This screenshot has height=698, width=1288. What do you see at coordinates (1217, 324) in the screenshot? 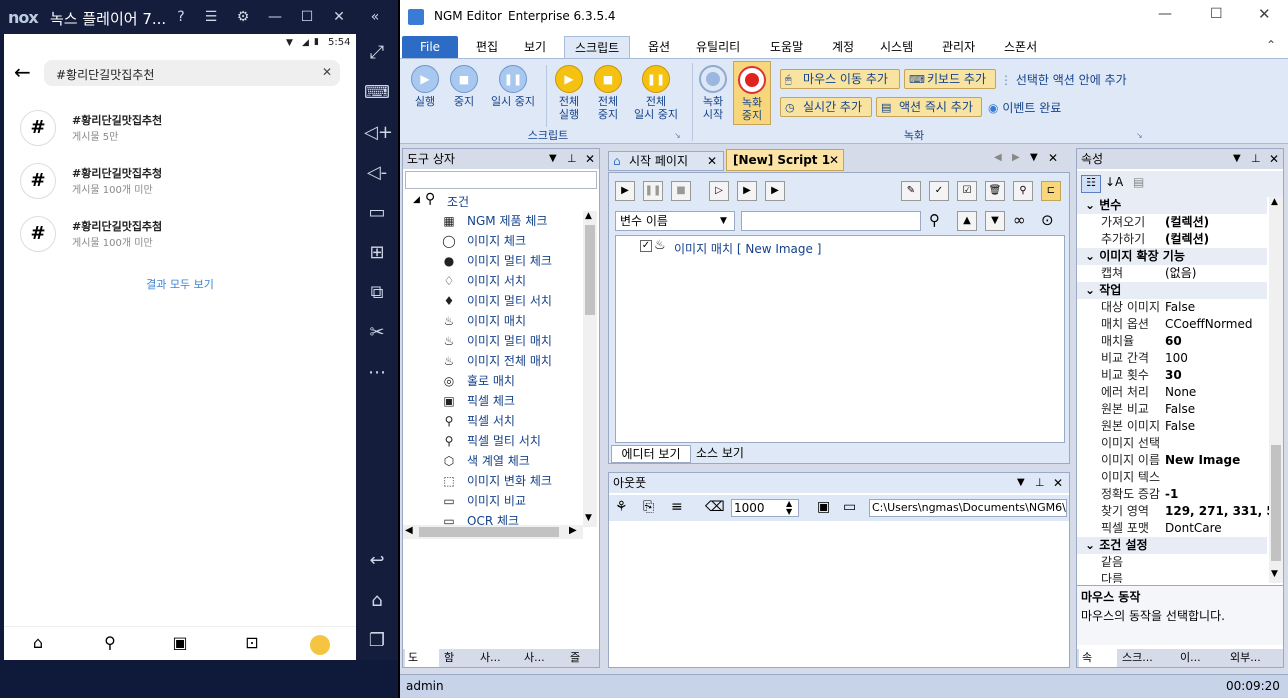
I see `property-value: CCoeffNormed` at bounding box center [1217, 324].